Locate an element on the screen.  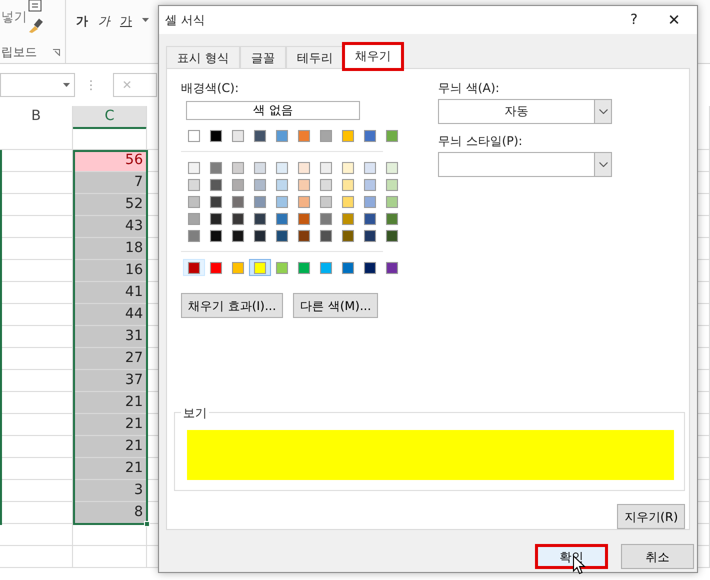
close-button: ✕ is located at coordinates (674, 20).